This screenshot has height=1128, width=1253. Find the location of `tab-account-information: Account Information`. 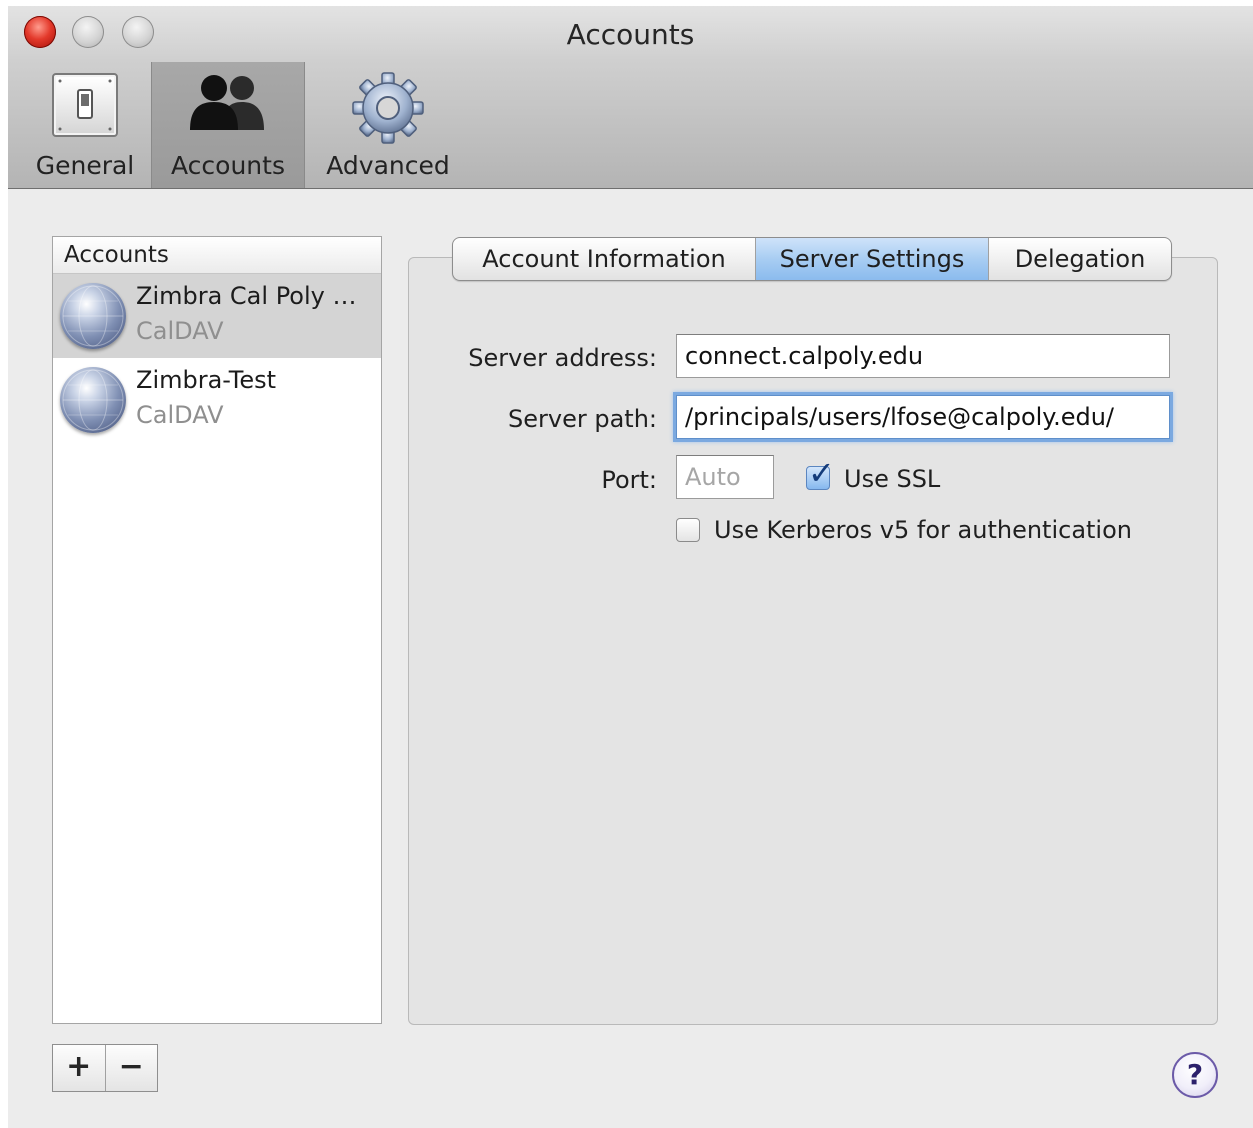

tab-account-information: Account Information is located at coordinates (604, 259).